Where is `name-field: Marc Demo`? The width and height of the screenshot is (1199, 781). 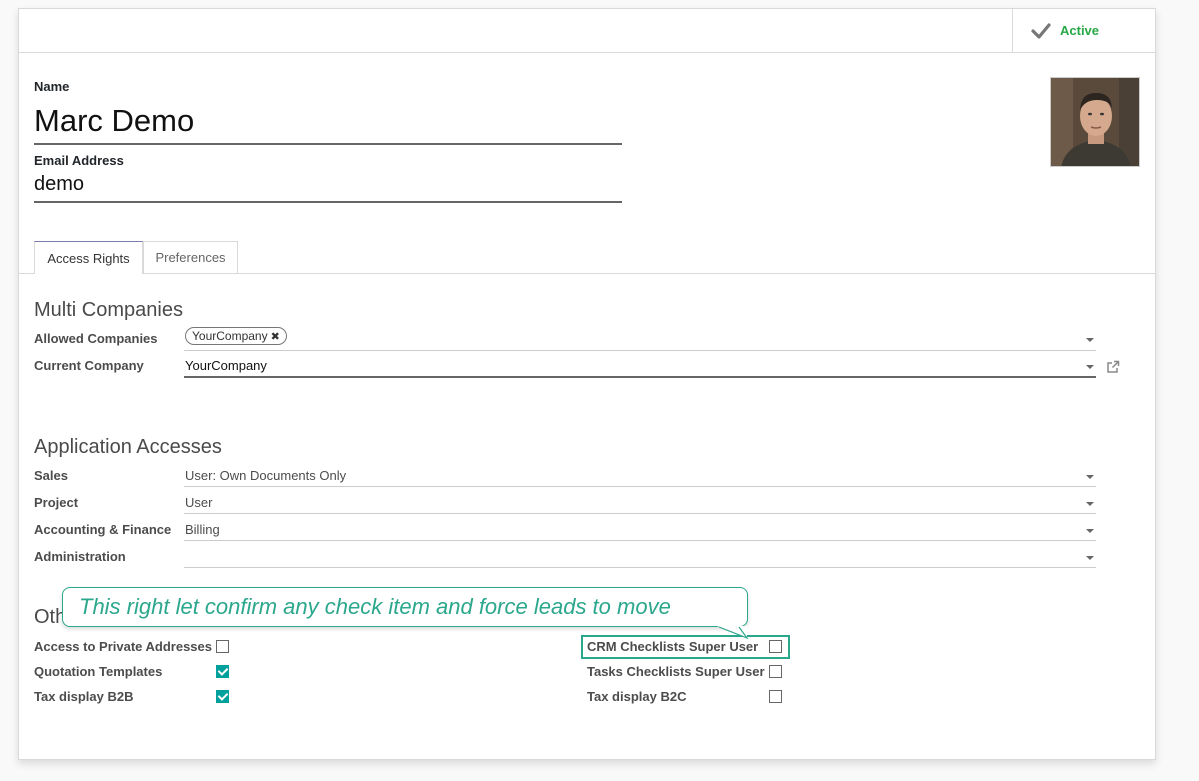
name-field: Marc Demo is located at coordinates (328, 123).